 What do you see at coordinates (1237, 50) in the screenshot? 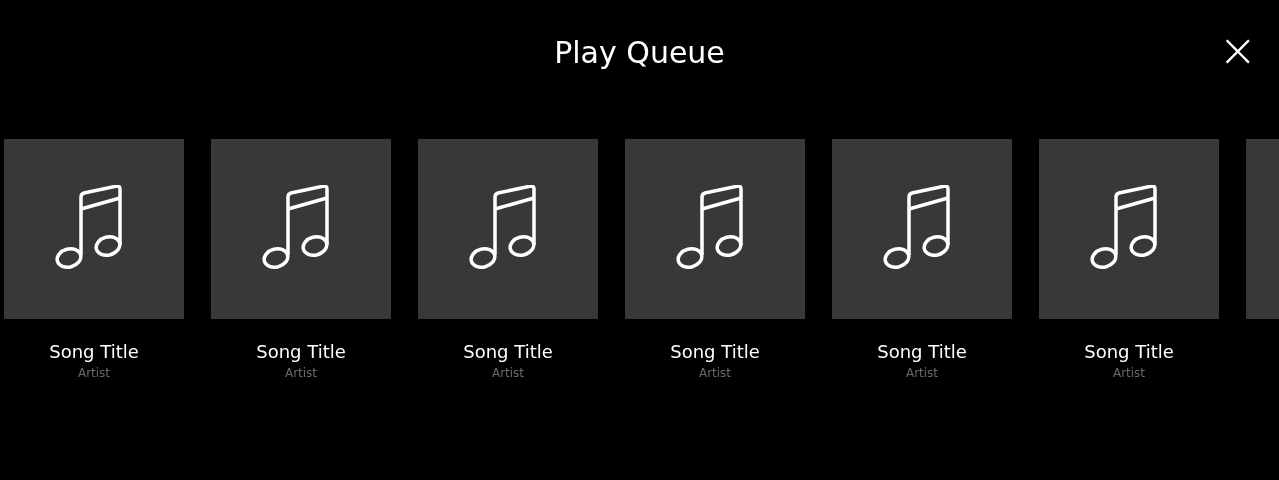
I see `close-button: ×` at bounding box center [1237, 50].